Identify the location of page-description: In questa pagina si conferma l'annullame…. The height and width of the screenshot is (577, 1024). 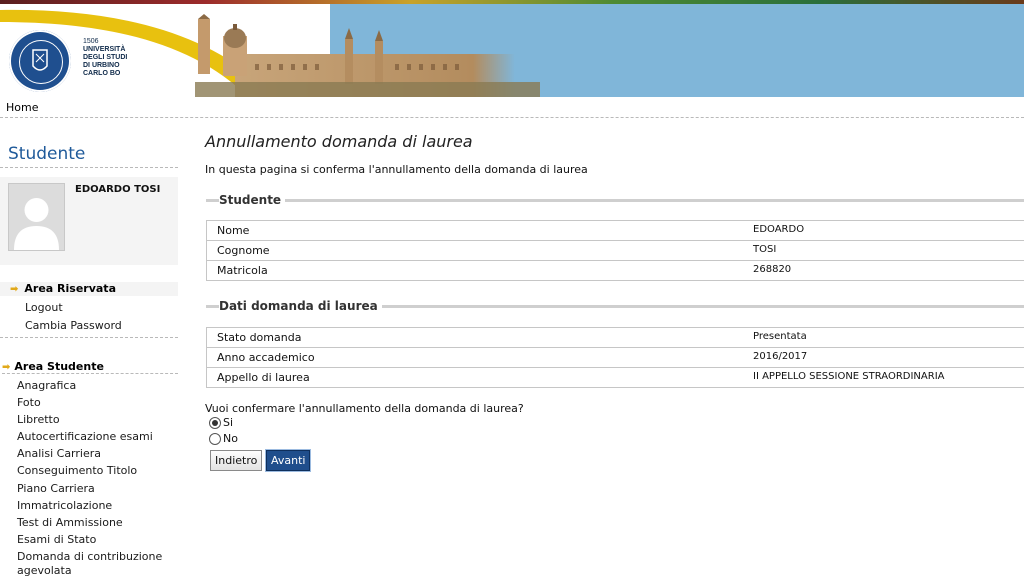
(396, 169).